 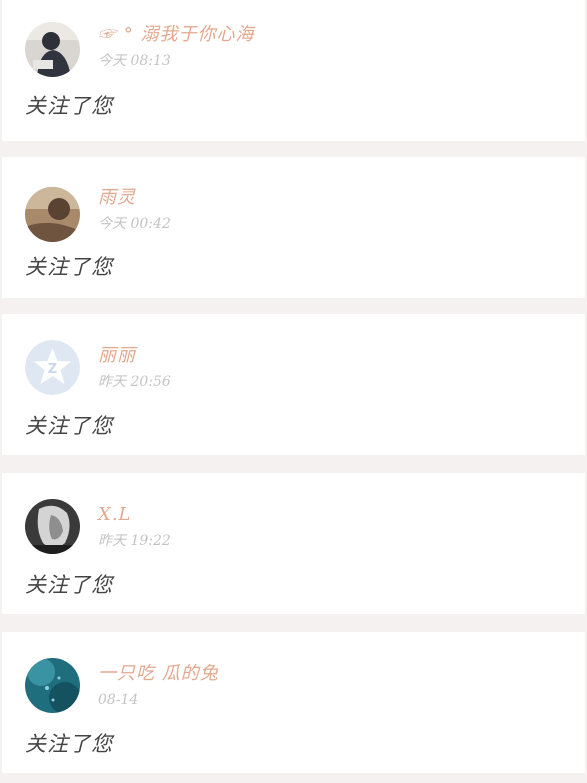 What do you see at coordinates (134, 61) in the screenshot?
I see `timestamp: 今天 08:13` at bounding box center [134, 61].